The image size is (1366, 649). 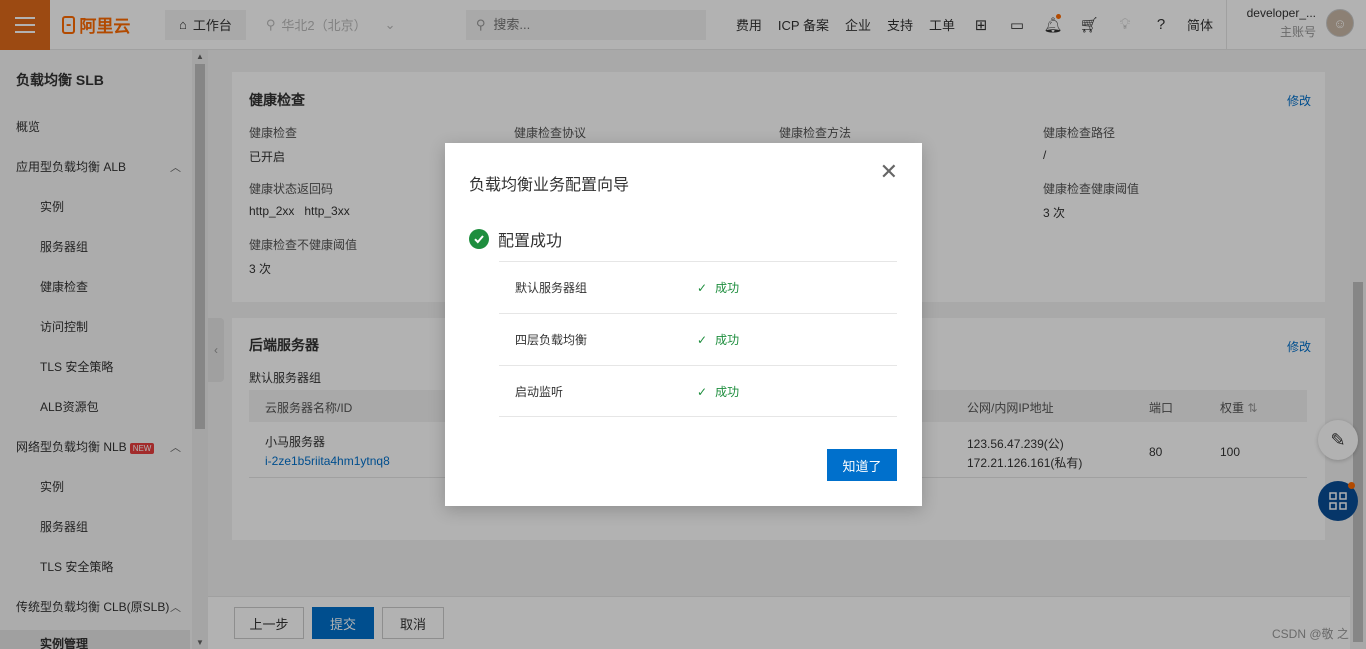 I want to click on success-check-icon, so click(x=479, y=239).